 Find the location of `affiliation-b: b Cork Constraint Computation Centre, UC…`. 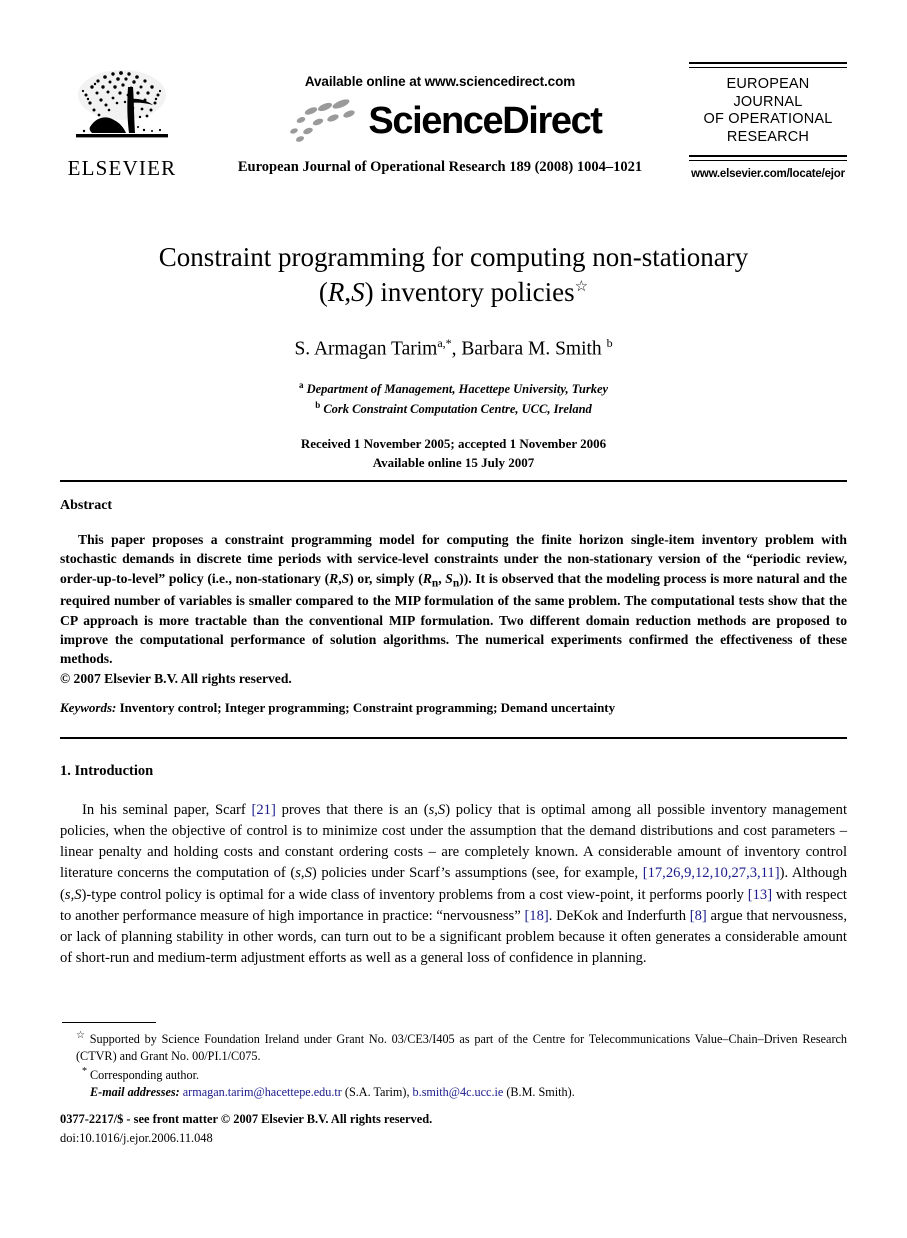

affiliation-b: b Cork Constraint Computation Centre, UC… is located at coordinates (453, 407).